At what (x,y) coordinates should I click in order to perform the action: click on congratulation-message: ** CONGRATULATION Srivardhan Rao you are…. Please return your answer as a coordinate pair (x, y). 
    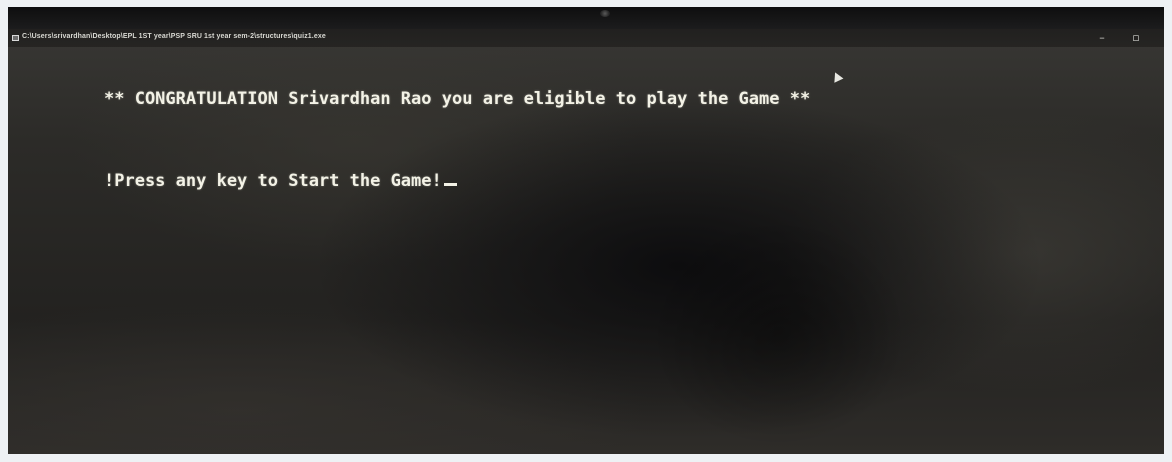
    Looking at the image, I should click on (457, 99).